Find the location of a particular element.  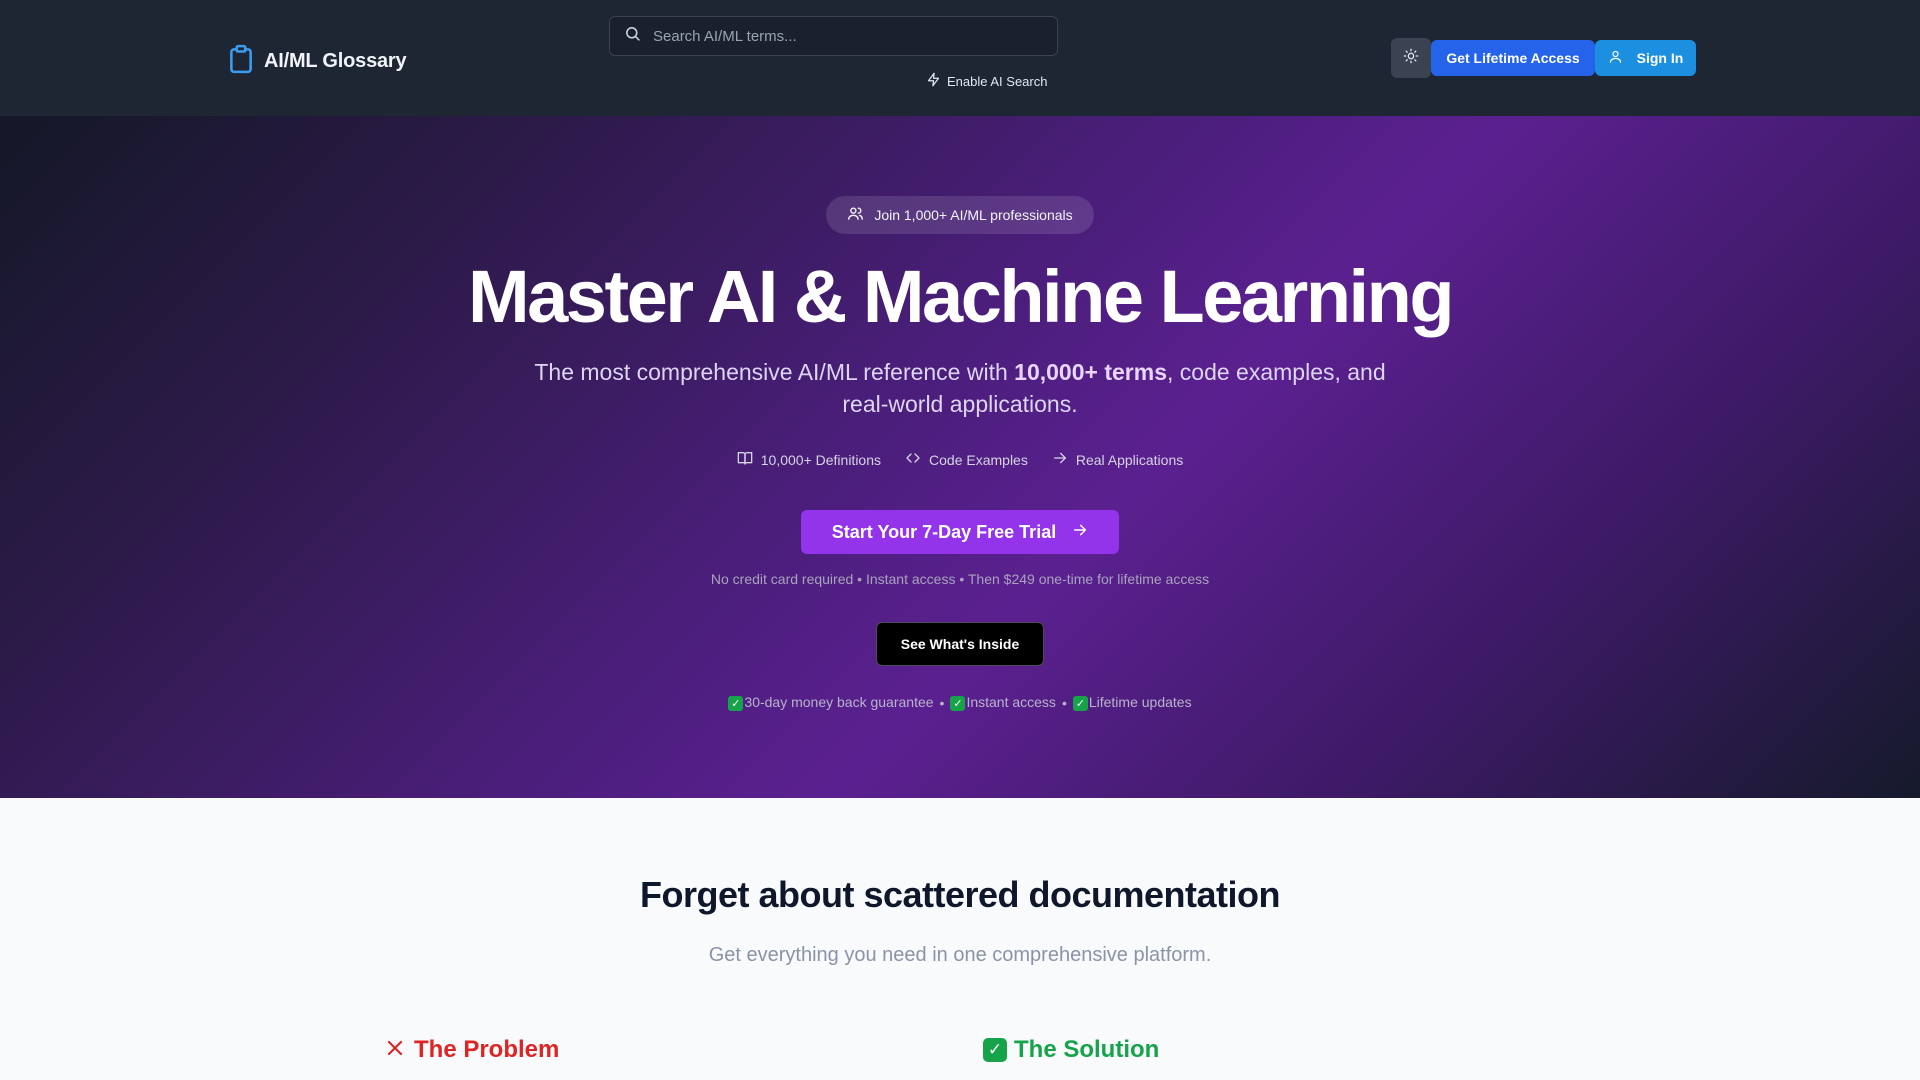

guarantee-item: ✓ Lifetime updates is located at coordinates (1132, 702).